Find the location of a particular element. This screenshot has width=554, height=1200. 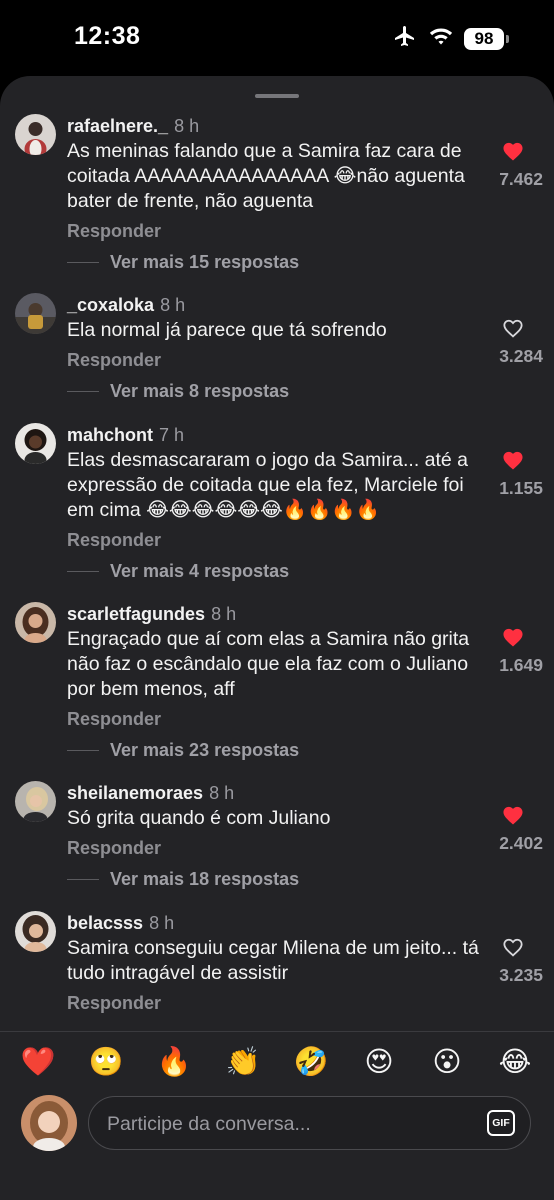

like-count: 1.649 is located at coordinates (521, 665).